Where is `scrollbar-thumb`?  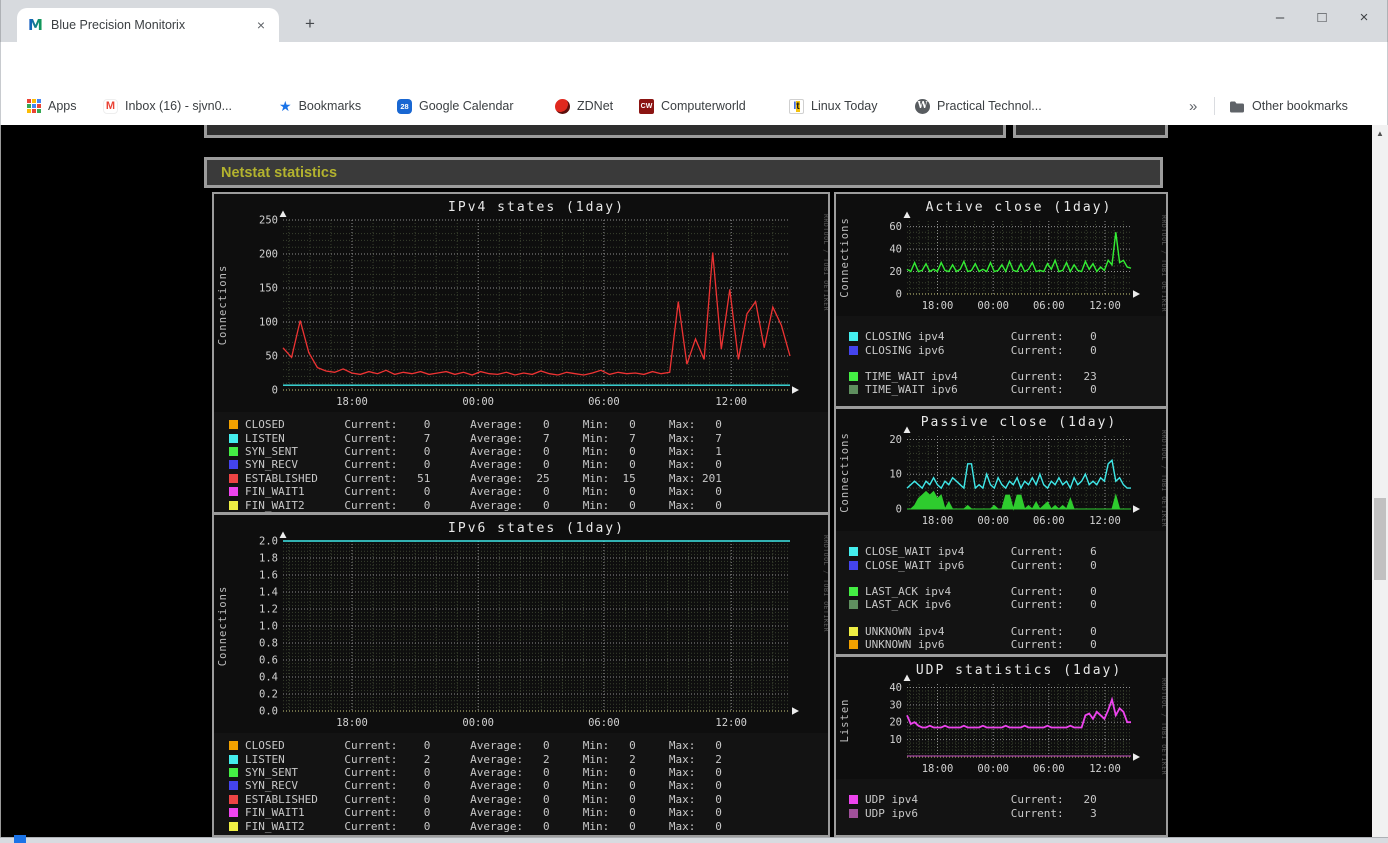
scrollbar-thumb is located at coordinates (1380, 539).